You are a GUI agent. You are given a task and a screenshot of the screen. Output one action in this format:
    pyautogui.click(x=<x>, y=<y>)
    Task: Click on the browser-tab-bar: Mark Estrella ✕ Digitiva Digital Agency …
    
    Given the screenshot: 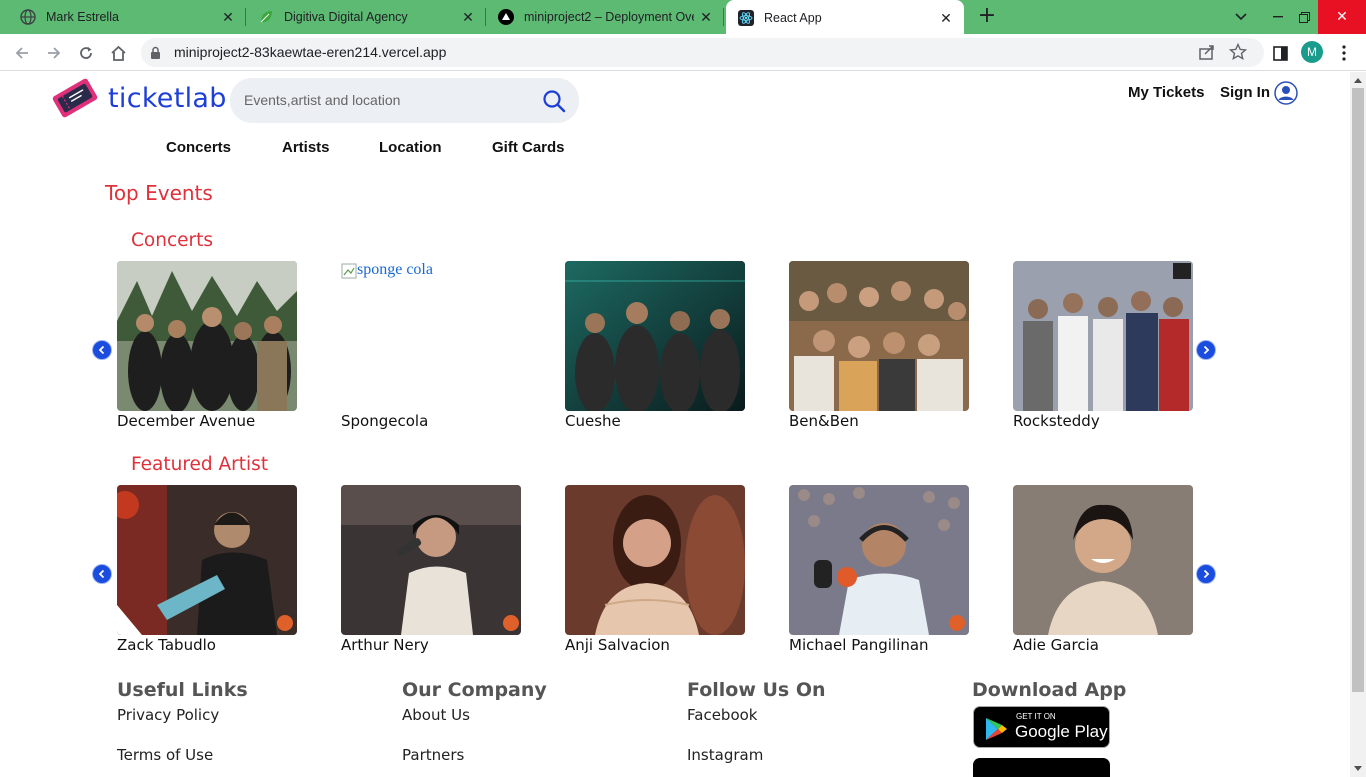 What is the action you would take?
    pyautogui.click(x=683, y=18)
    